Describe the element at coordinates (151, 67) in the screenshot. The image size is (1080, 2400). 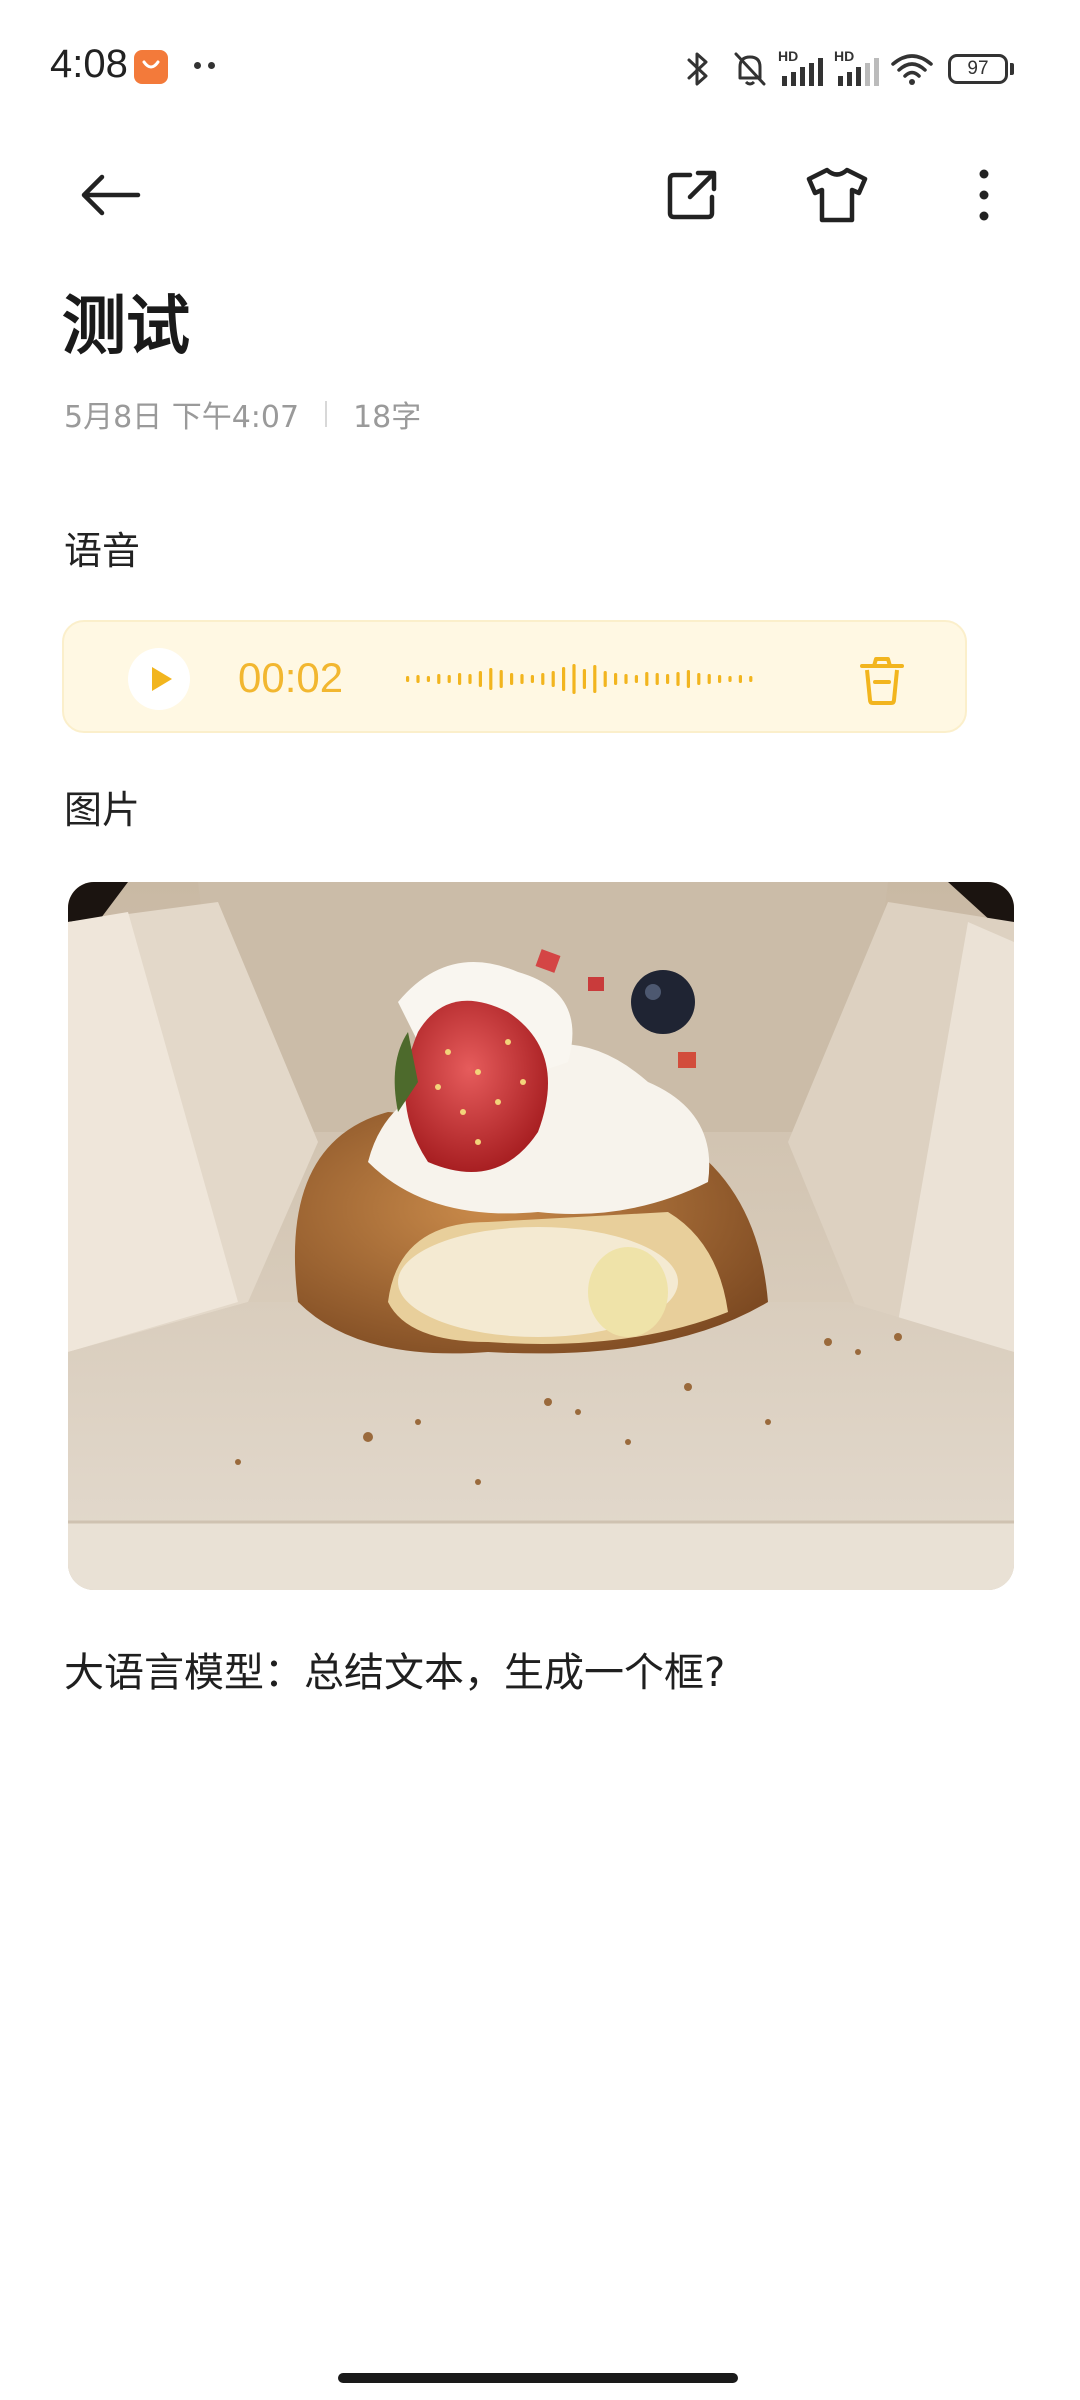
I see `app-notification-icon` at that location.